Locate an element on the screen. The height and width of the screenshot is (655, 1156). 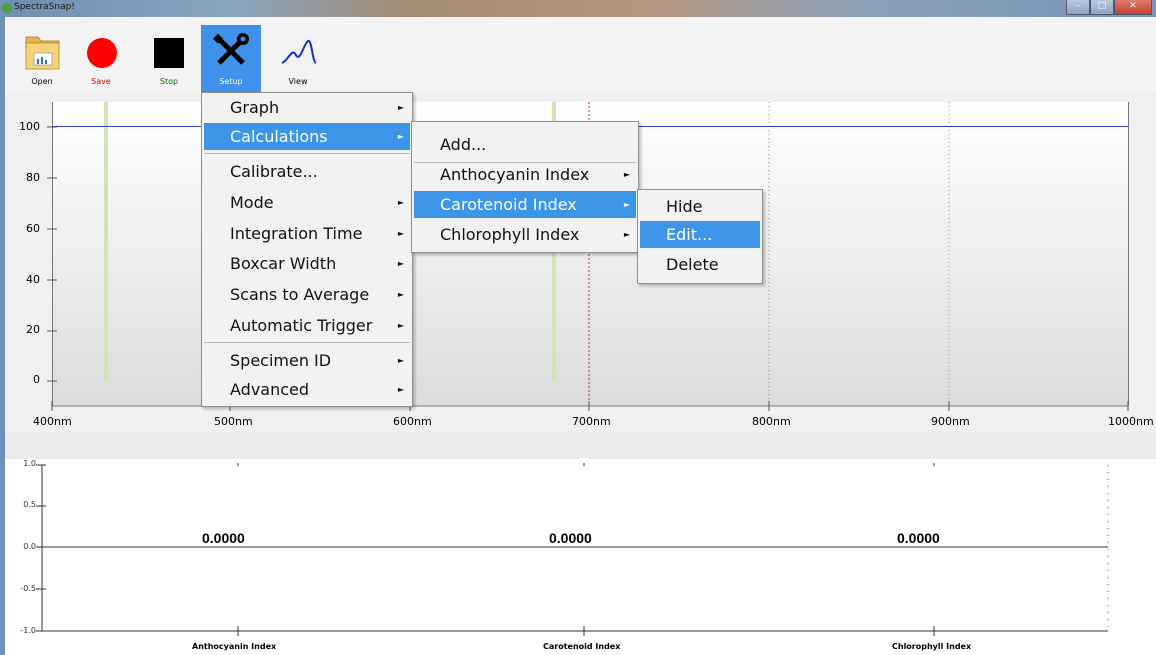
y-tick: 100 is located at coordinates (29, 126).